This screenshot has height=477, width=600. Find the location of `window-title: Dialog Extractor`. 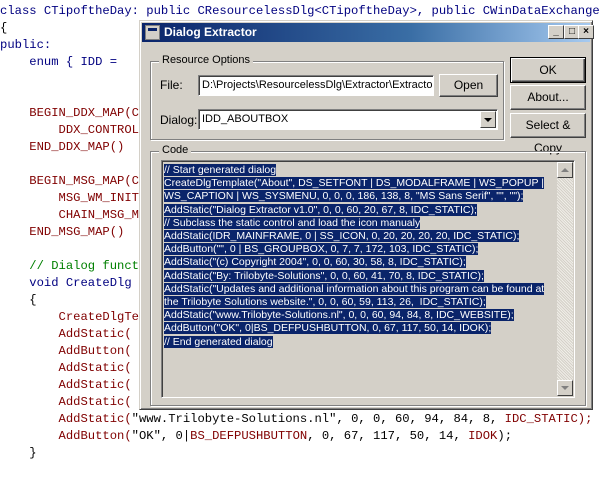

window-title: Dialog Extractor is located at coordinates (210, 32).